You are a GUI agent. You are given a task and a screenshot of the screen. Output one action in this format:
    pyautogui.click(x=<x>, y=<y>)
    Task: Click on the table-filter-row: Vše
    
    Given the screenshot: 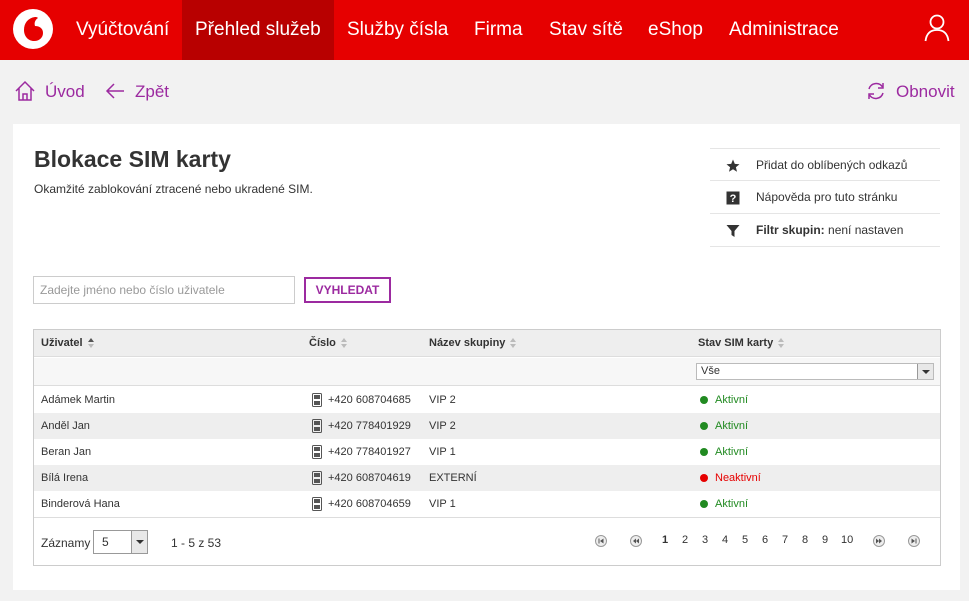 What is the action you would take?
    pyautogui.click(x=487, y=372)
    